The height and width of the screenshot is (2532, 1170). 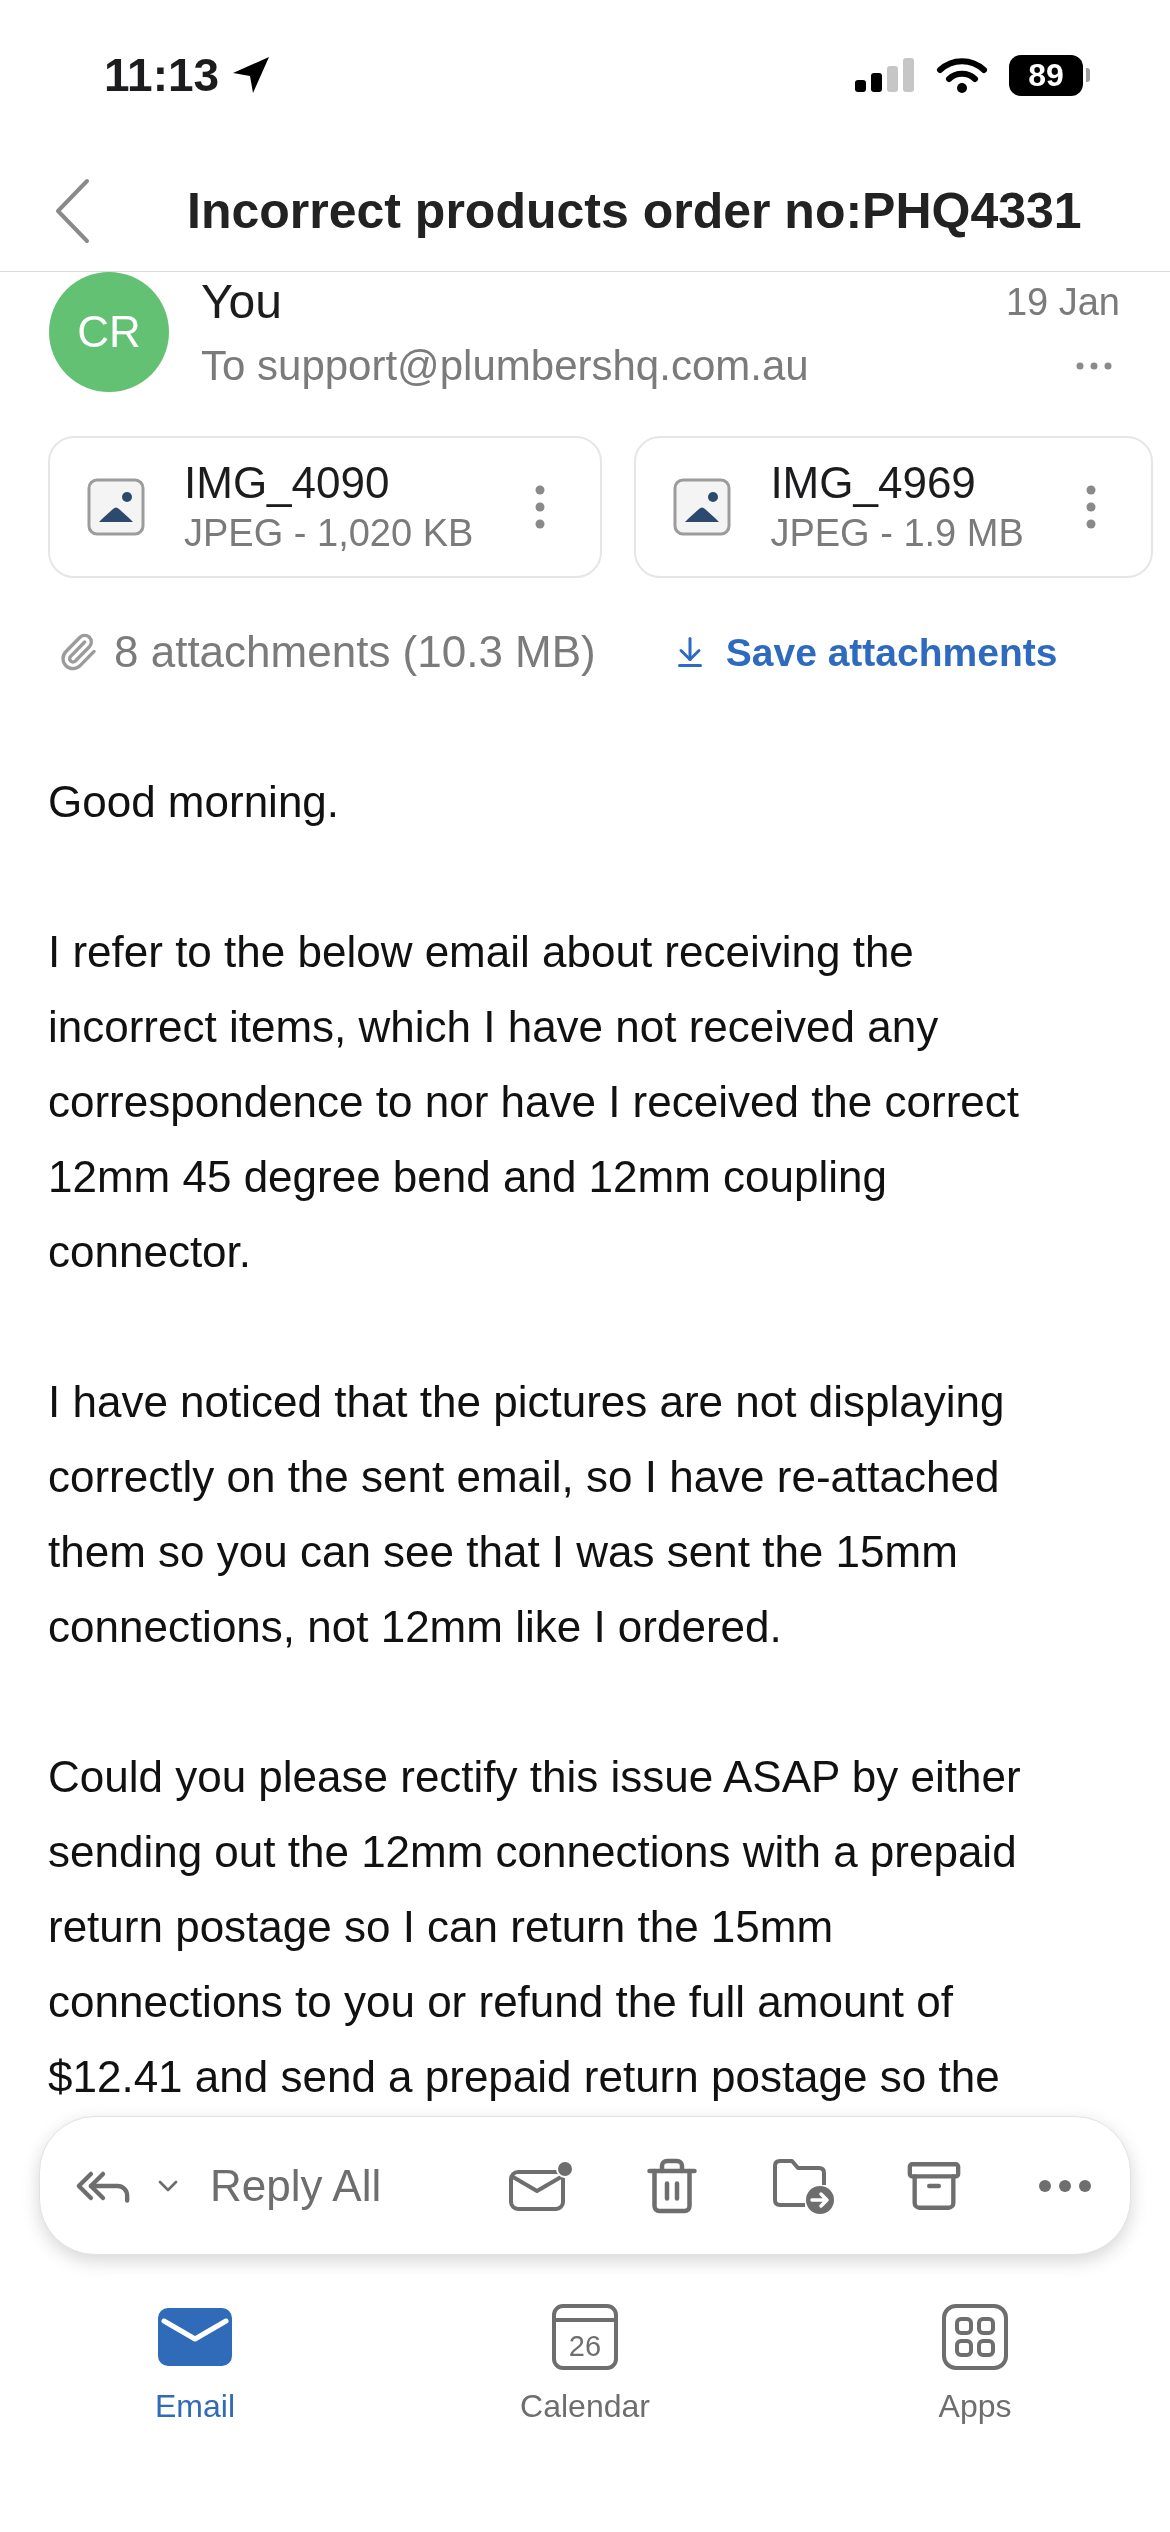 What do you see at coordinates (1062, 302) in the screenshot?
I see `message-date: 19 Jan` at bounding box center [1062, 302].